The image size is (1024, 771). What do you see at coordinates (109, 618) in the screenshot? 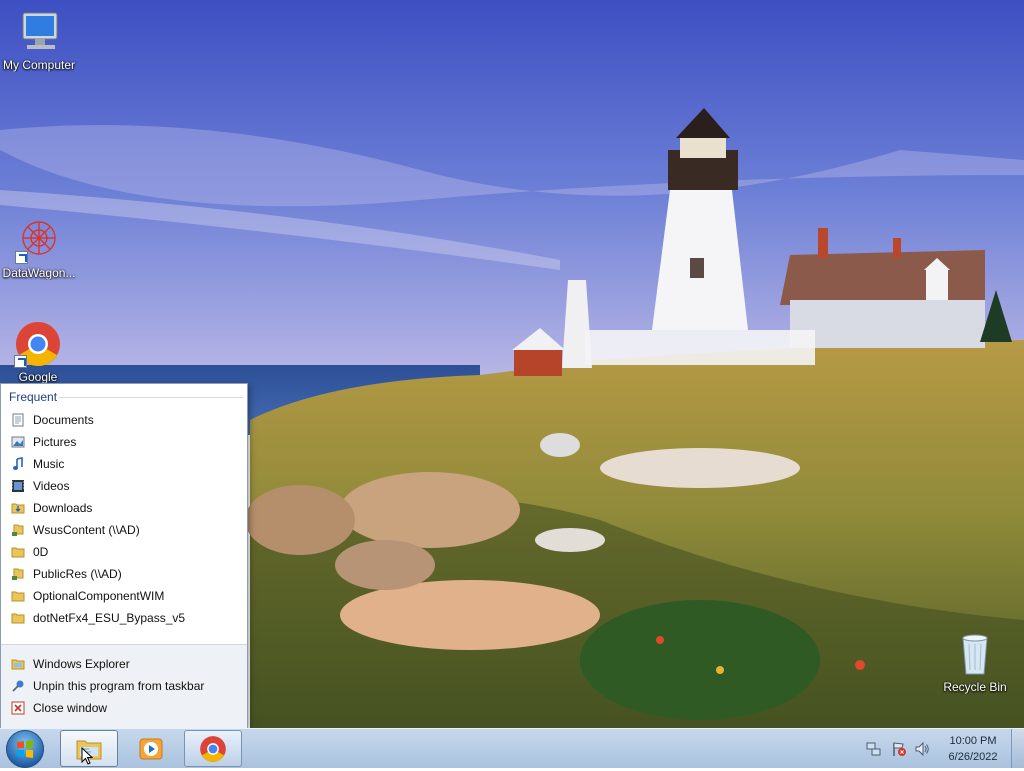
I see `jump-list-item-label: dotNetFx4_ESU_Bypass_v5` at bounding box center [109, 618].